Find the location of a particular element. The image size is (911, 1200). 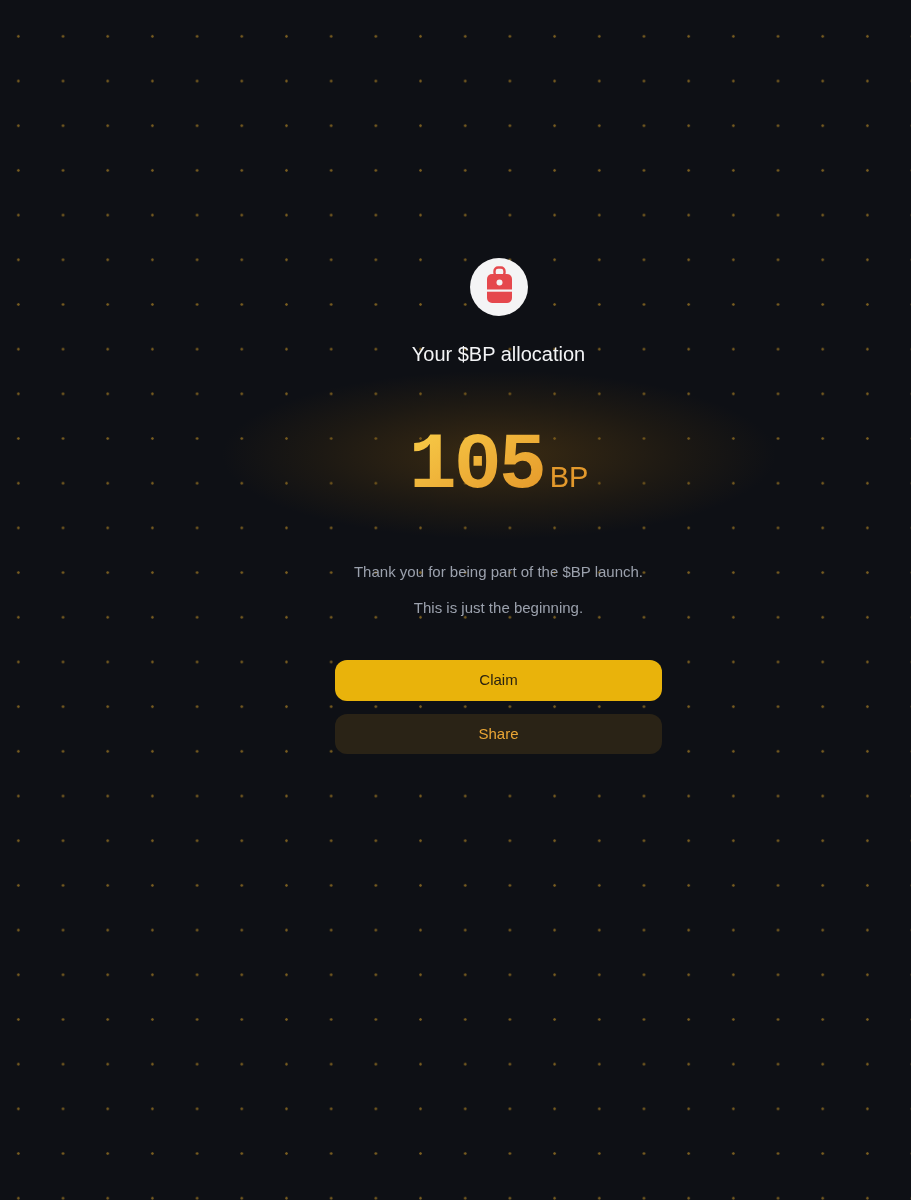

message-text: This is just the beginning. is located at coordinates (498, 608).